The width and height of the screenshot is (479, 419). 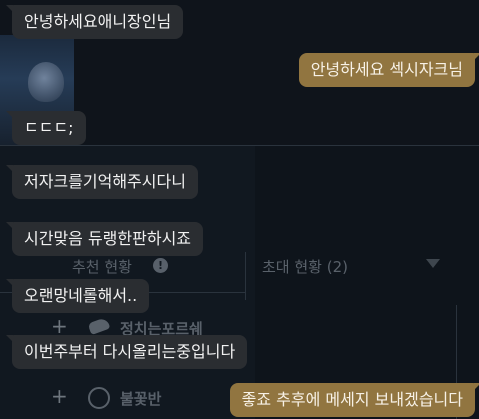 I want to click on info-icon: !, so click(x=160, y=265).